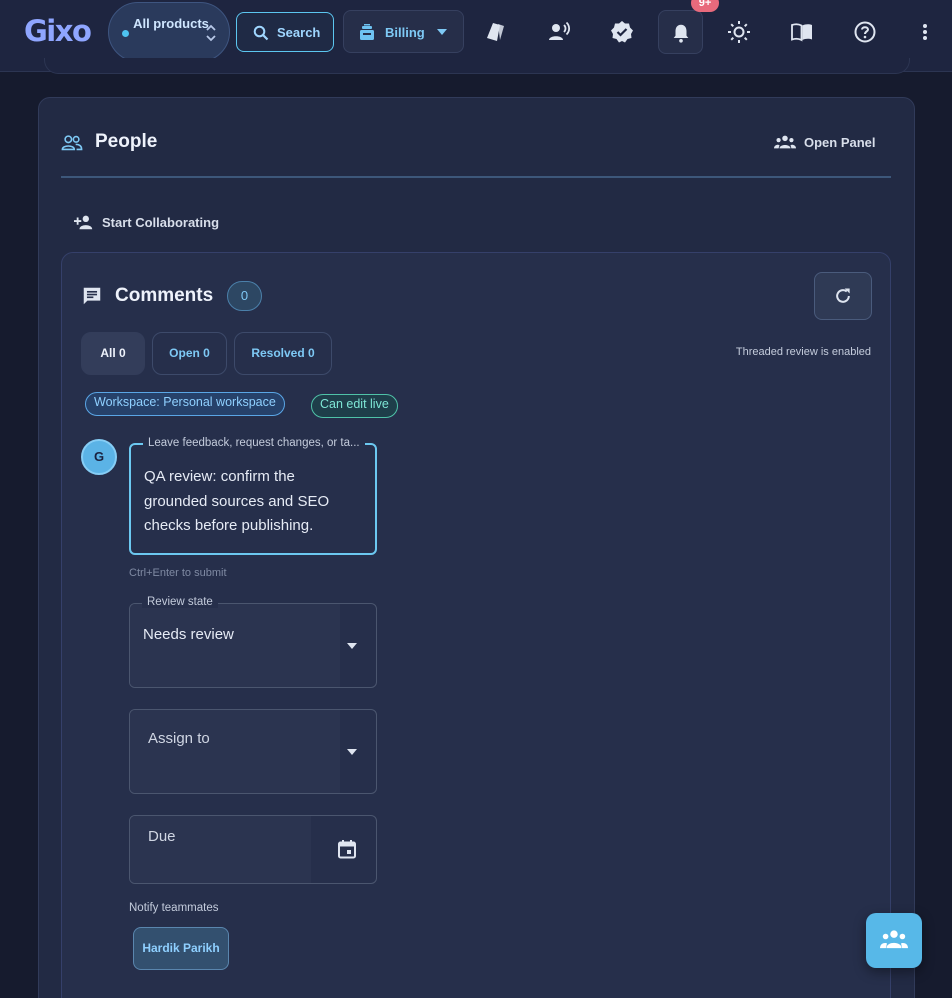 The height and width of the screenshot is (998, 952). I want to click on search-icon, so click(261, 33).